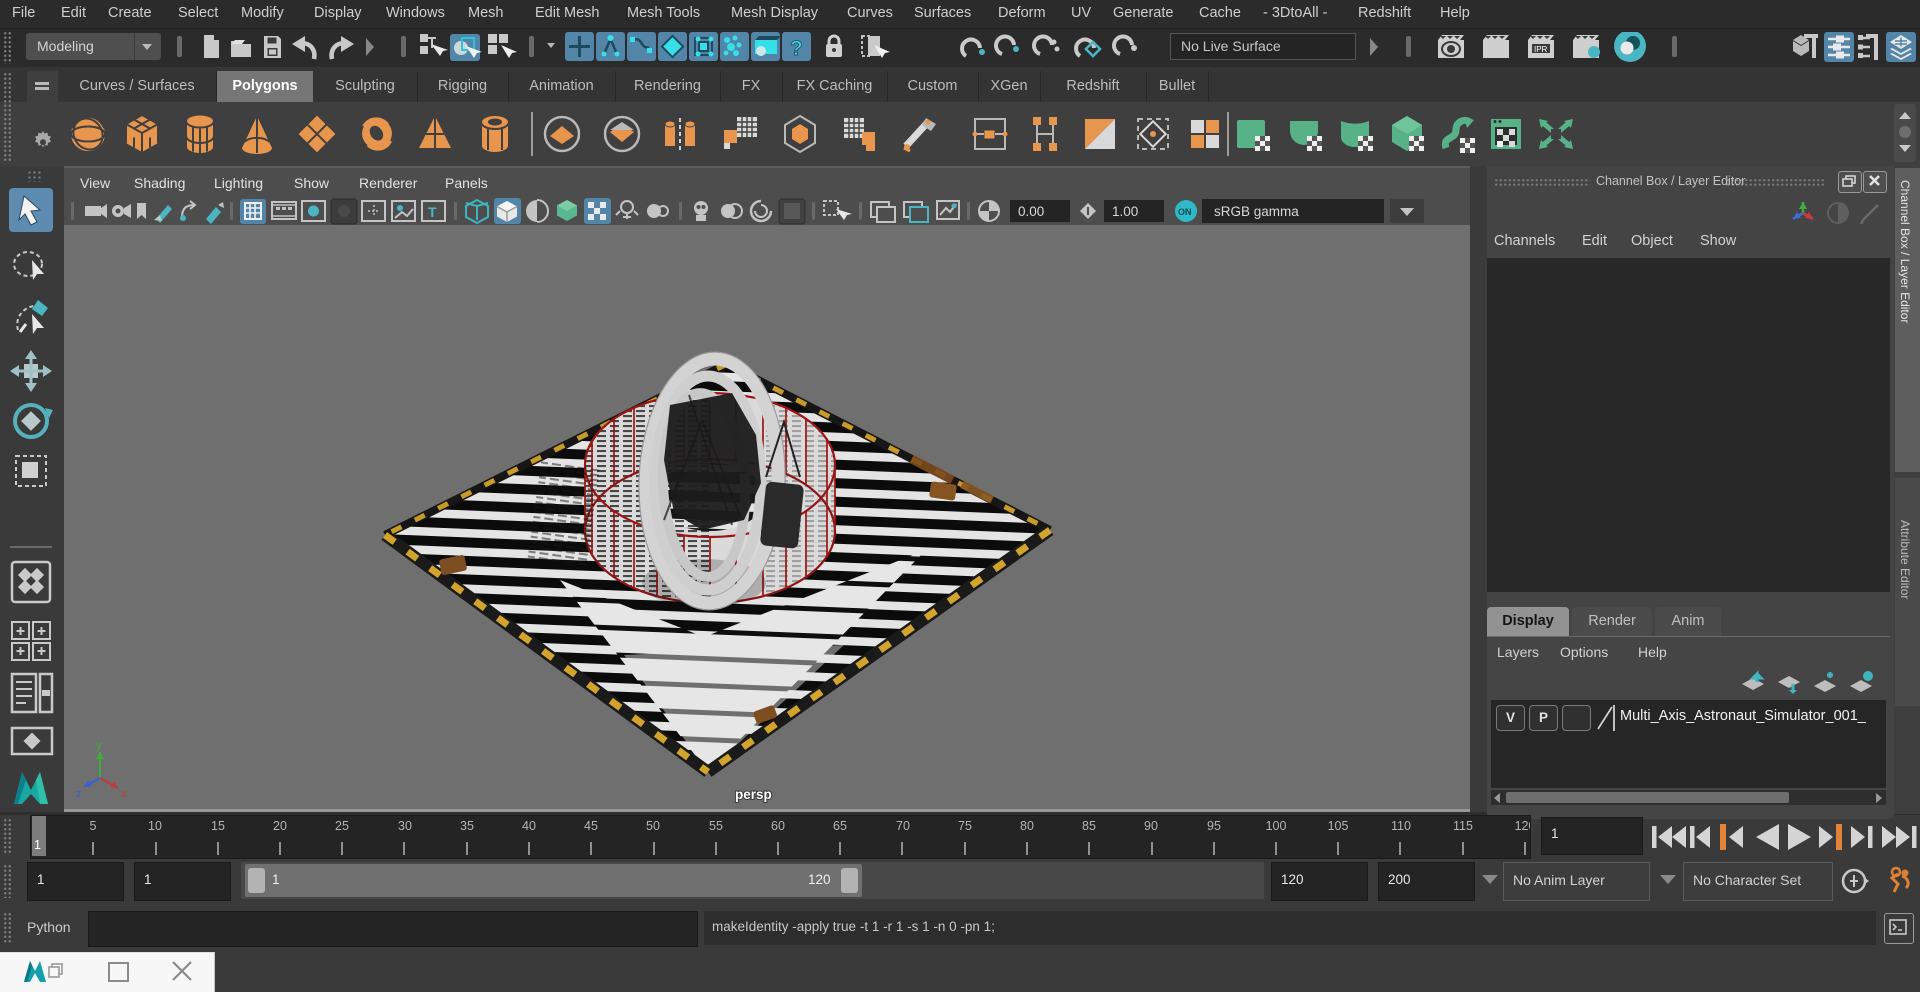 The image size is (1920, 992). Describe the element at coordinates (99, 746) in the screenshot. I see `svg-text: y` at that location.